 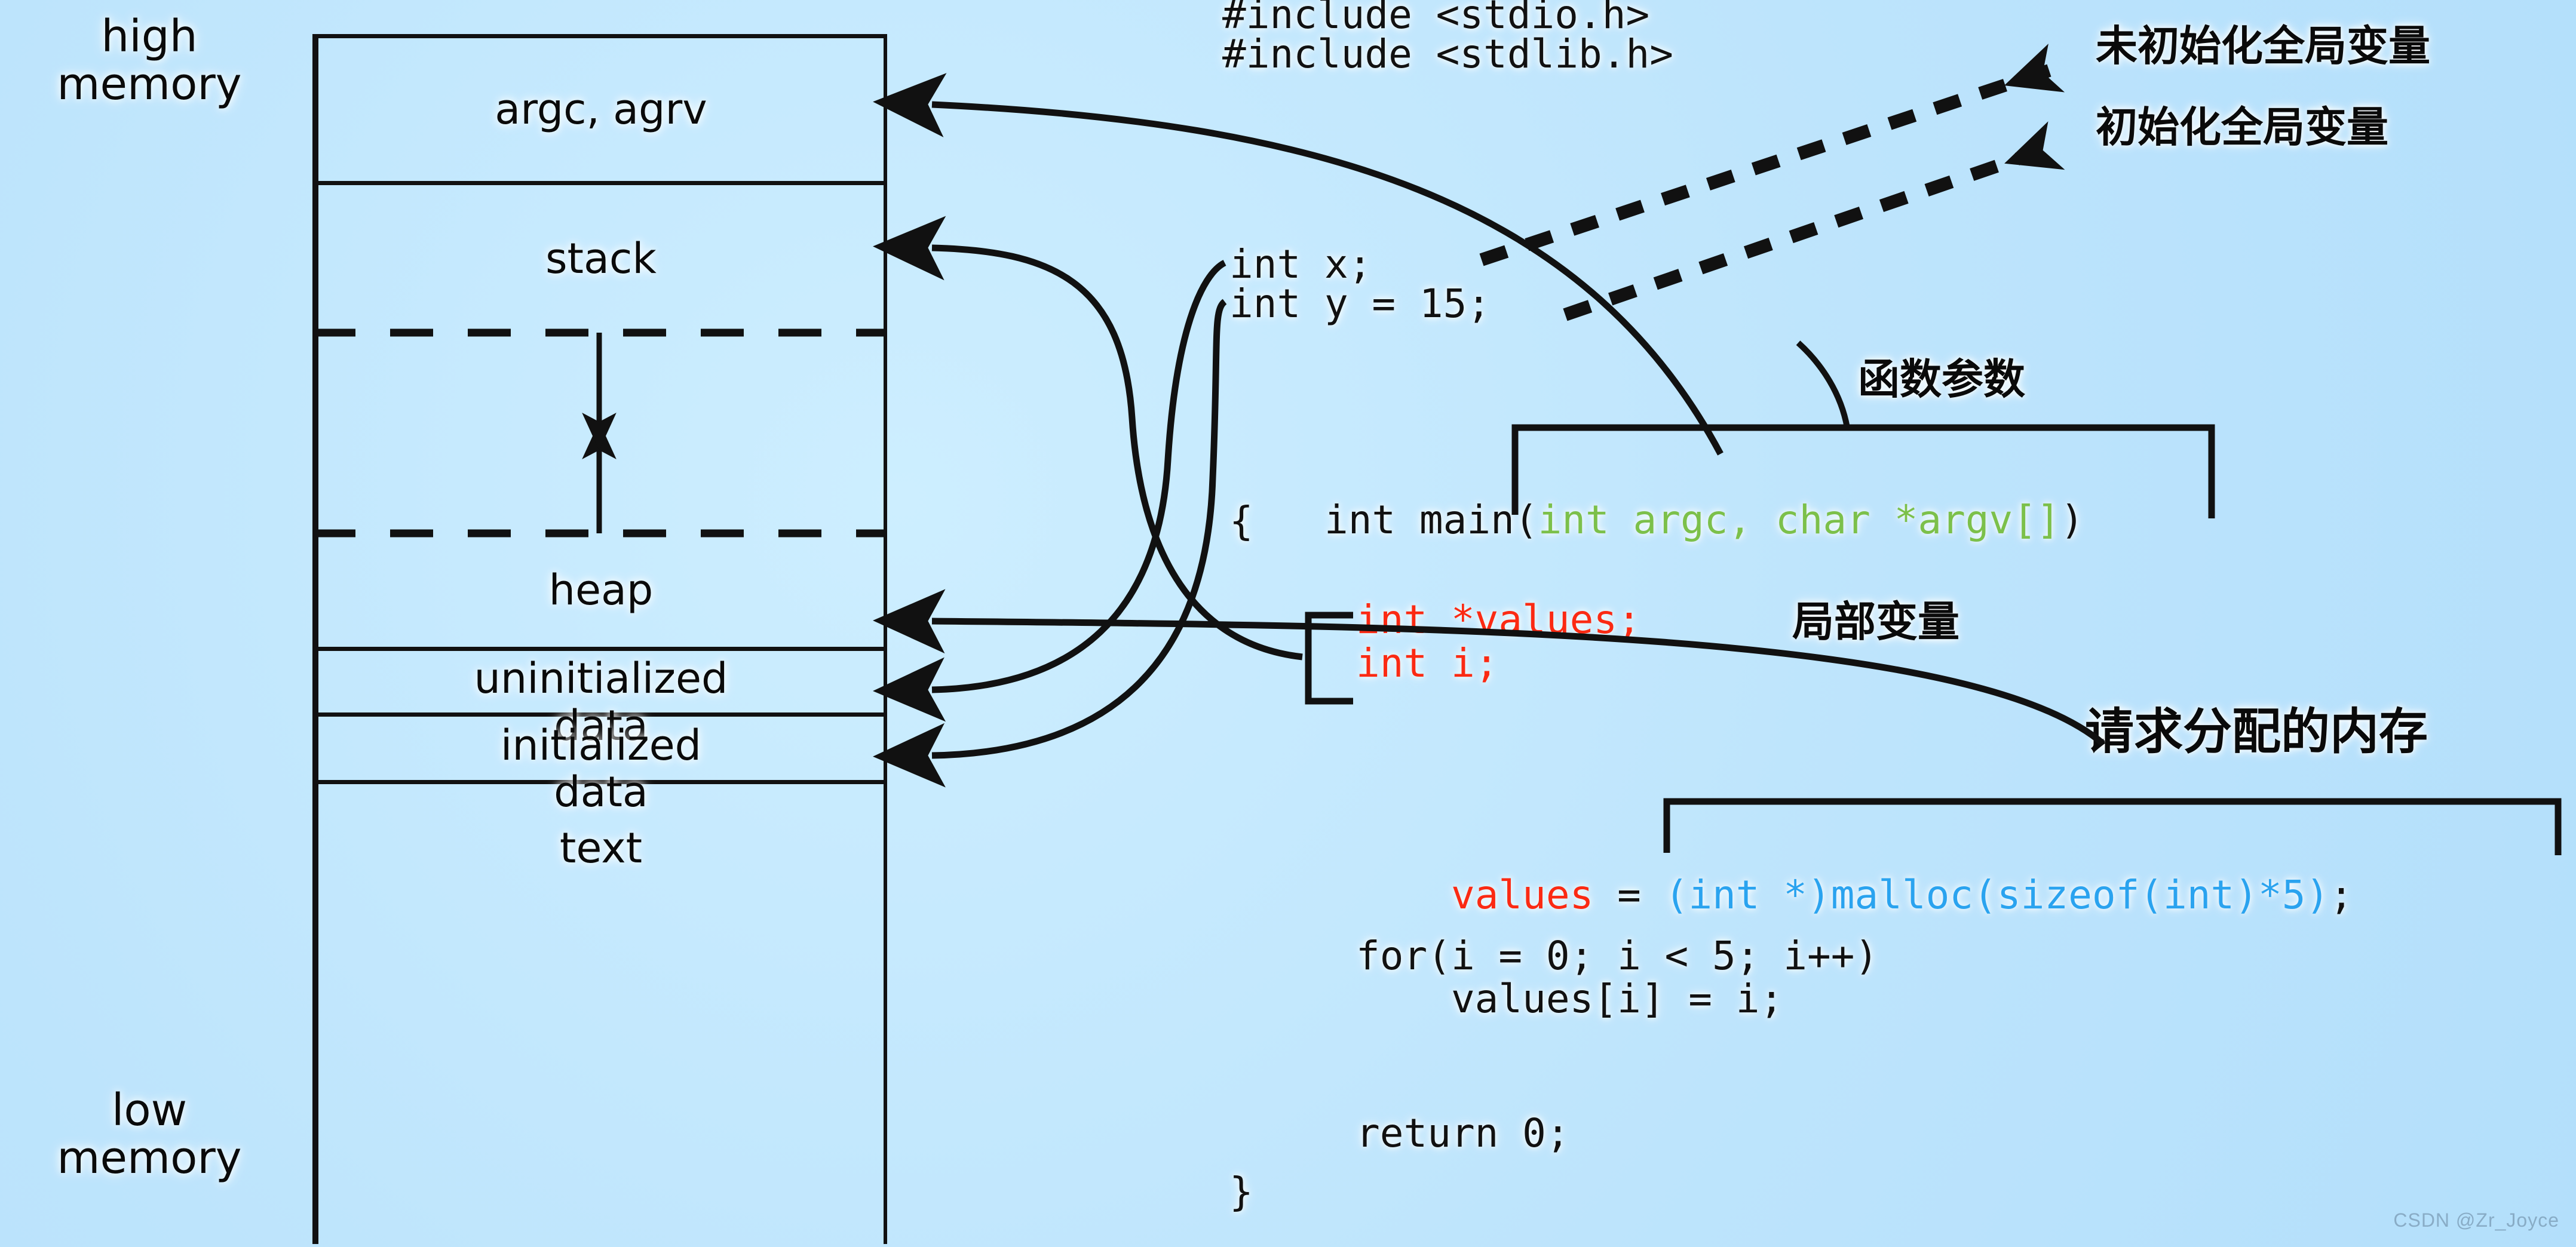 I want to click on memory-segment-heap: heap, so click(x=599, y=592).